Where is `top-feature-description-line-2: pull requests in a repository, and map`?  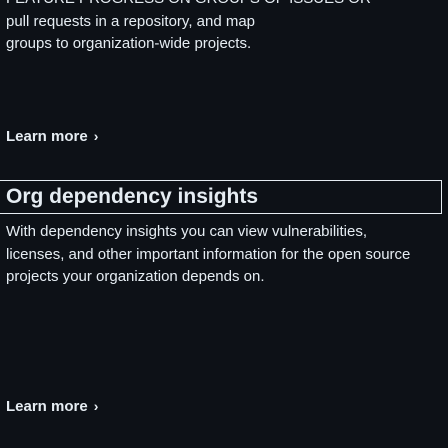 top-feature-description-line-2: pull requests in a repository, and map is located at coordinates (131, 21).